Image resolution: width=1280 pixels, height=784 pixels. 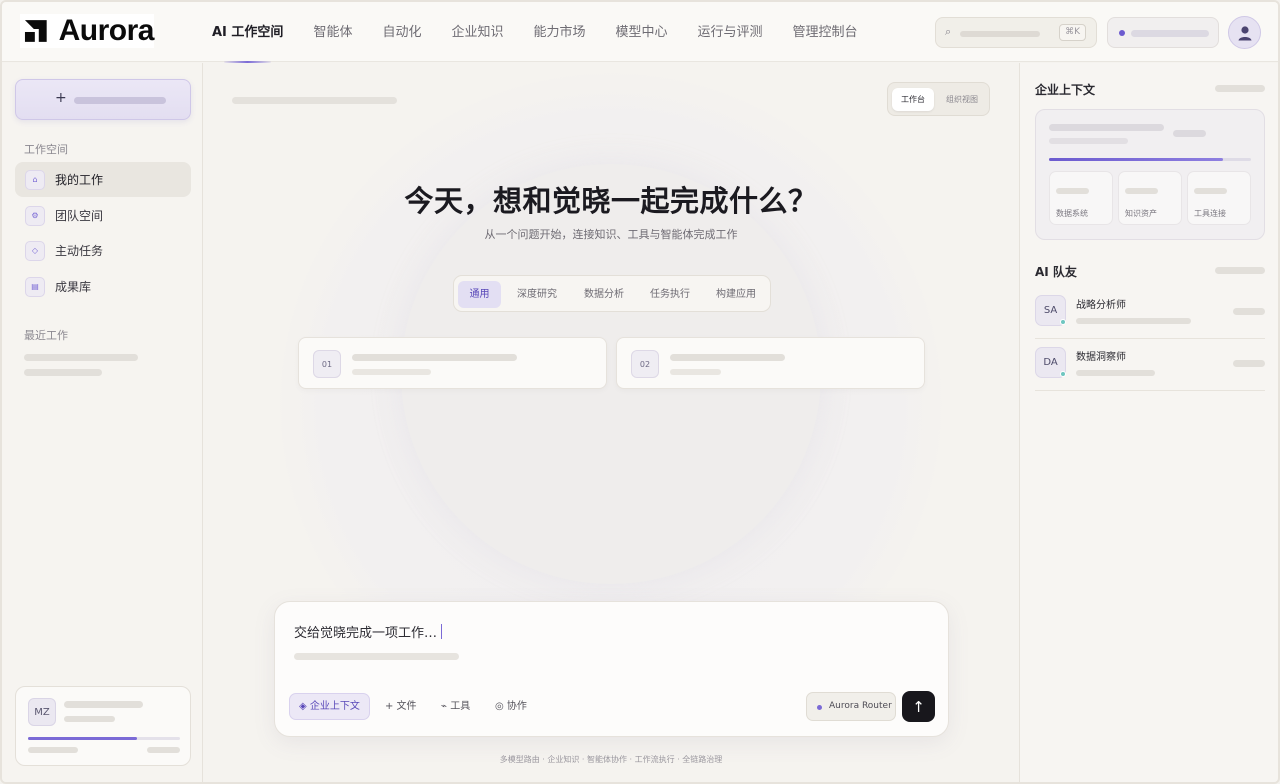 What do you see at coordinates (106, 30) in the screenshot?
I see `brand-name: Aurora` at bounding box center [106, 30].